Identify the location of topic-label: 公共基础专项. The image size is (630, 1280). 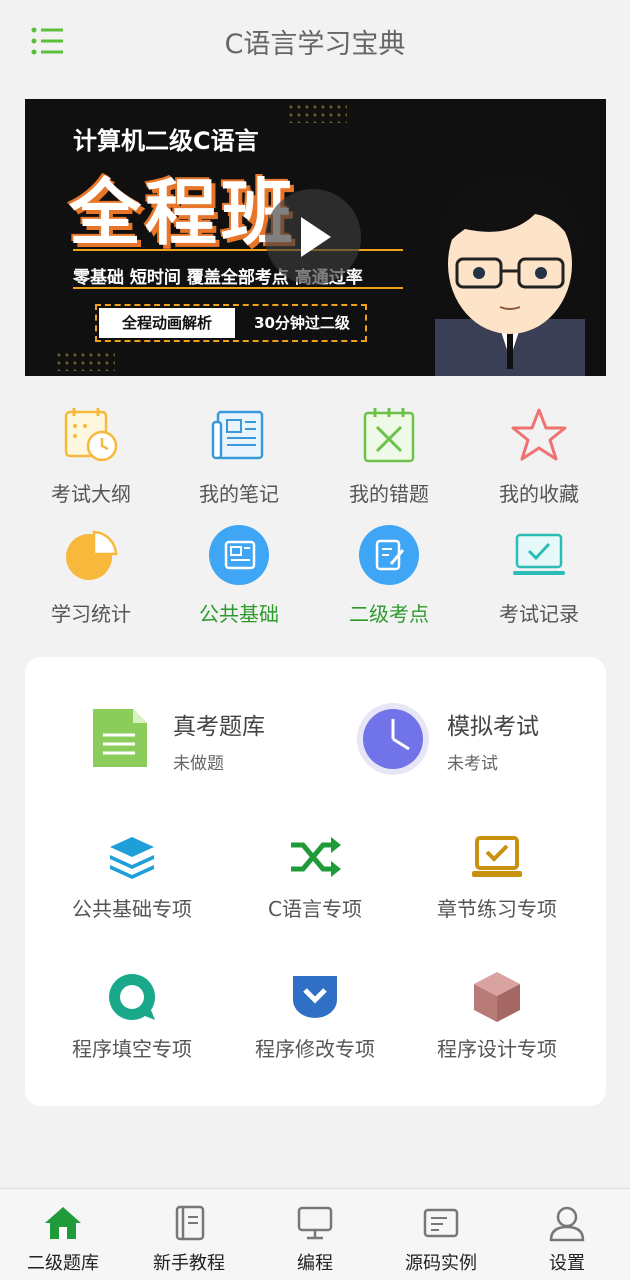
(132, 909).